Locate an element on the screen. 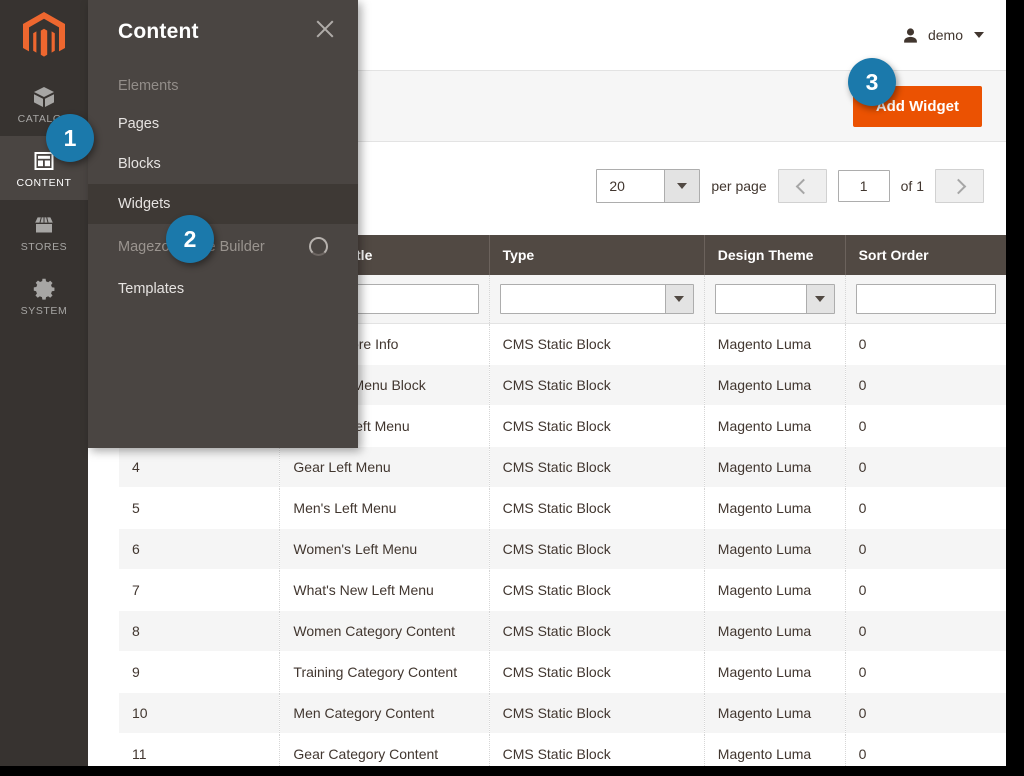 This screenshot has height=776, width=1024. filter-cell-sort is located at coordinates (925, 299).